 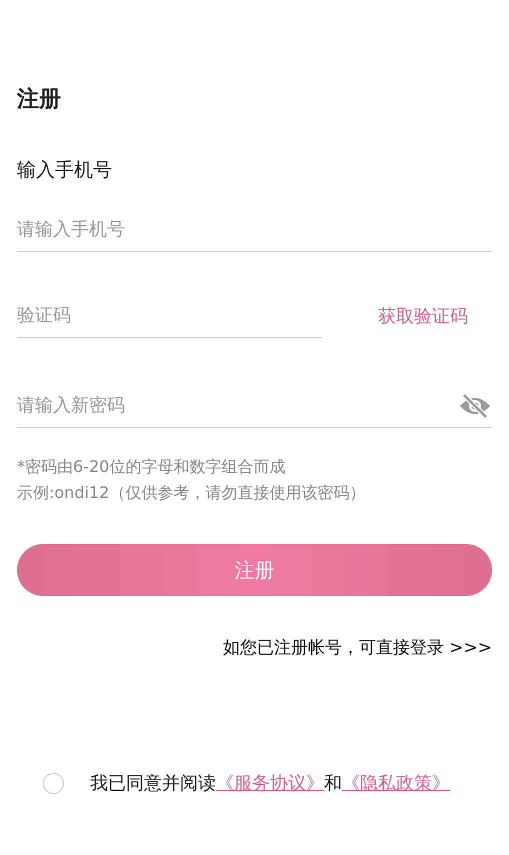 What do you see at coordinates (237, 405) in the screenshot?
I see `password-field: 请输入新密码` at bounding box center [237, 405].